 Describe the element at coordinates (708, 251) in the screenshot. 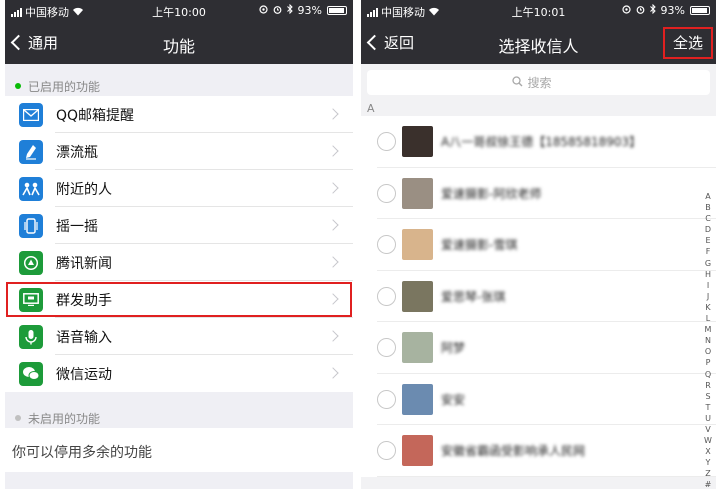

I see `index-letter: F` at that location.